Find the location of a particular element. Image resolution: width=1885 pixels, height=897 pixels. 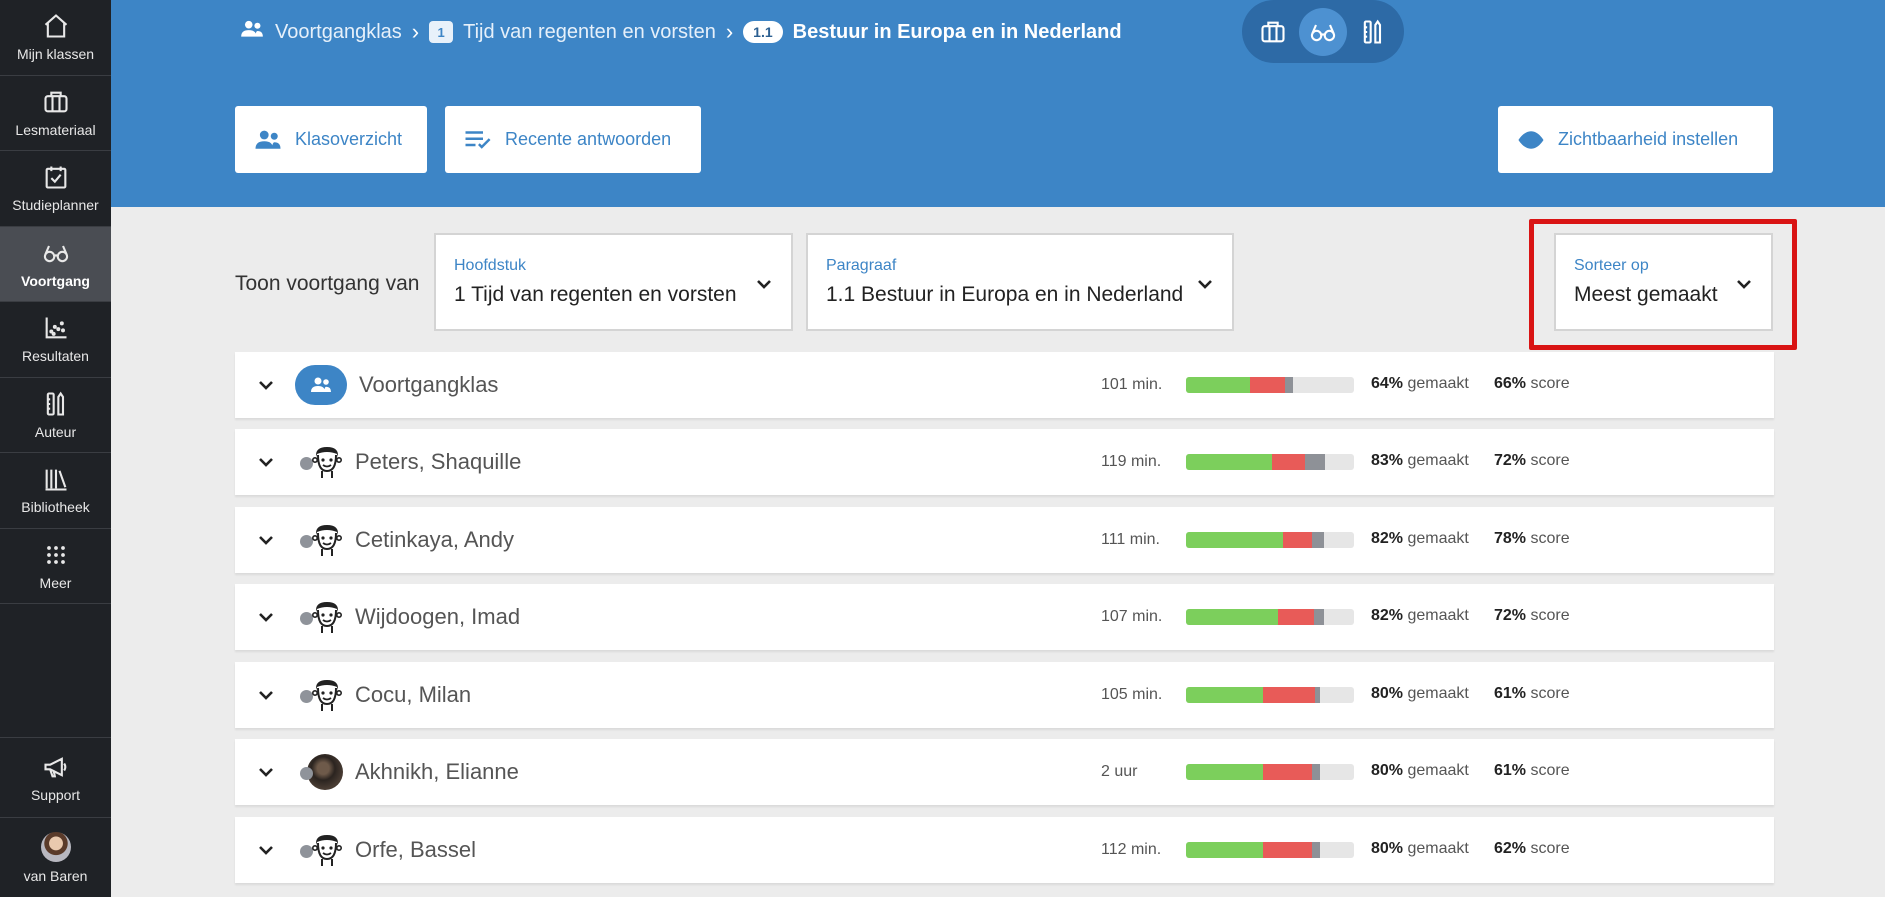

sidebar-item-mijn-klassen: Mijn klassen is located at coordinates (55, 38).